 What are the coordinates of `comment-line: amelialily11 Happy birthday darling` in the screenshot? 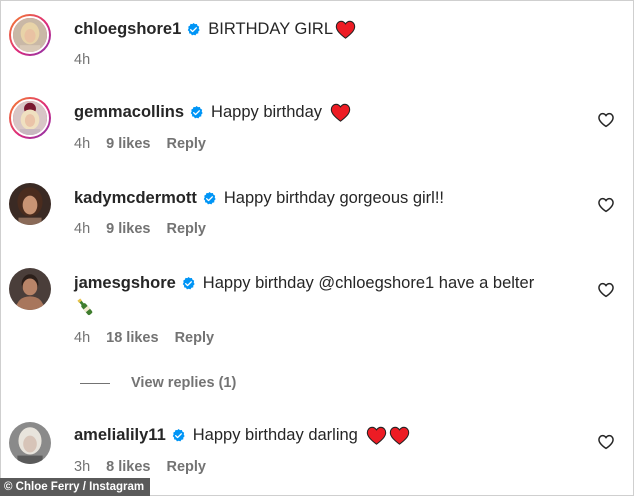 It's located at (242, 435).